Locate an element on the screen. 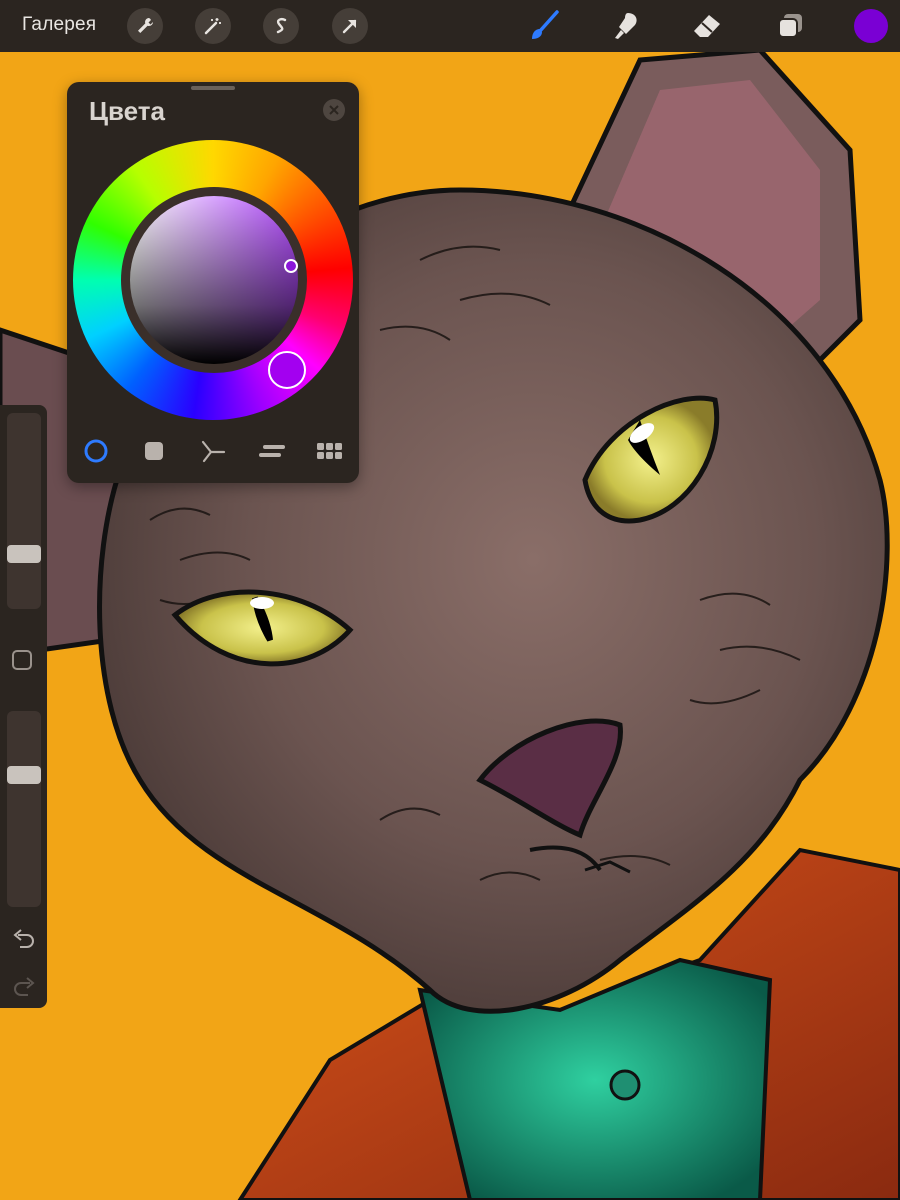  undo-icon is located at coordinates (23, 938).